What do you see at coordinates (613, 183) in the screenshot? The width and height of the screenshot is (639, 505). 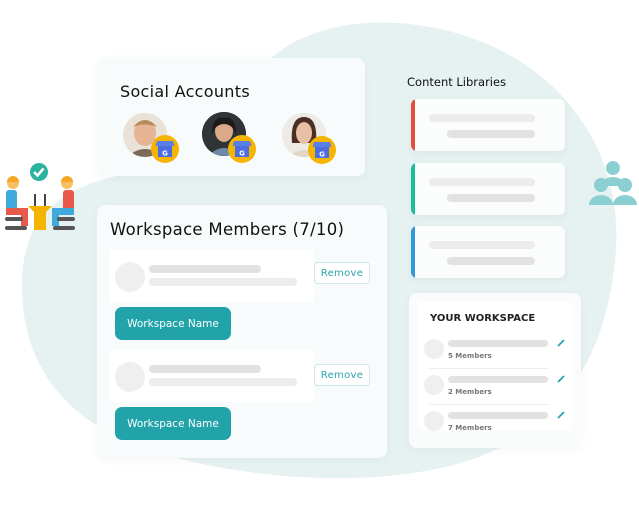 I see `group-users-icon` at bounding box center [613, 183].